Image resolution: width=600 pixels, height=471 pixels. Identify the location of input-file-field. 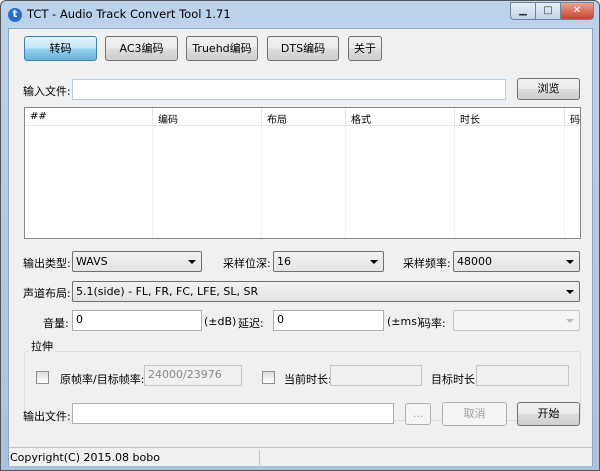
(289, 89).